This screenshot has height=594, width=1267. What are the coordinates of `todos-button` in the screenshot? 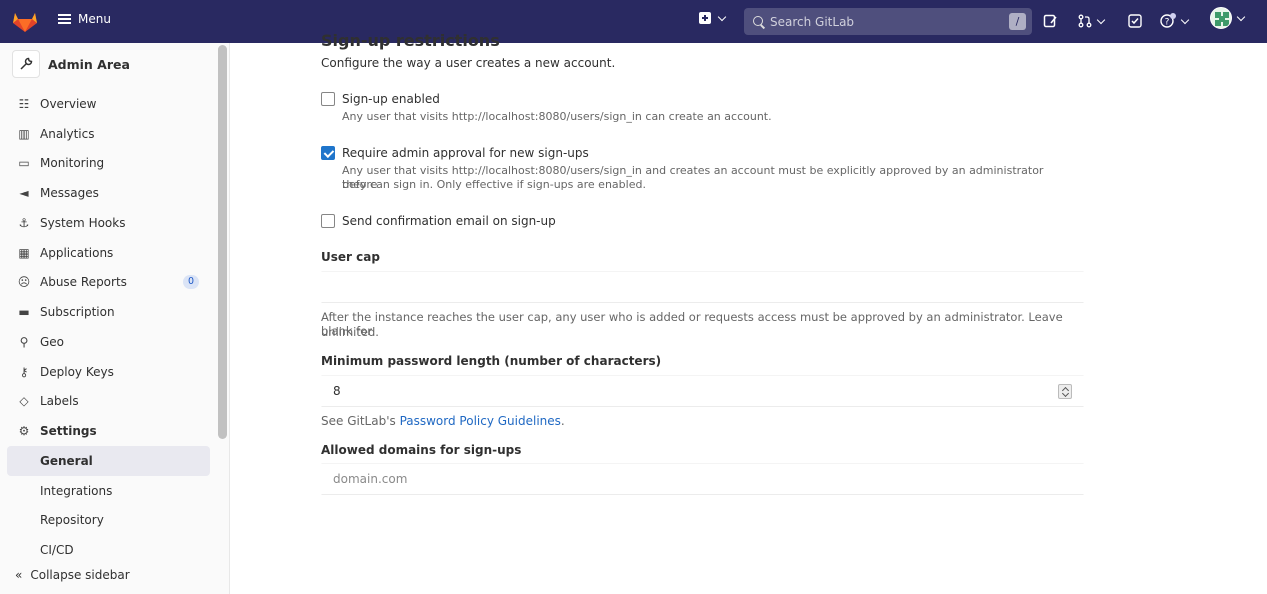 It's located at (1135, 21).